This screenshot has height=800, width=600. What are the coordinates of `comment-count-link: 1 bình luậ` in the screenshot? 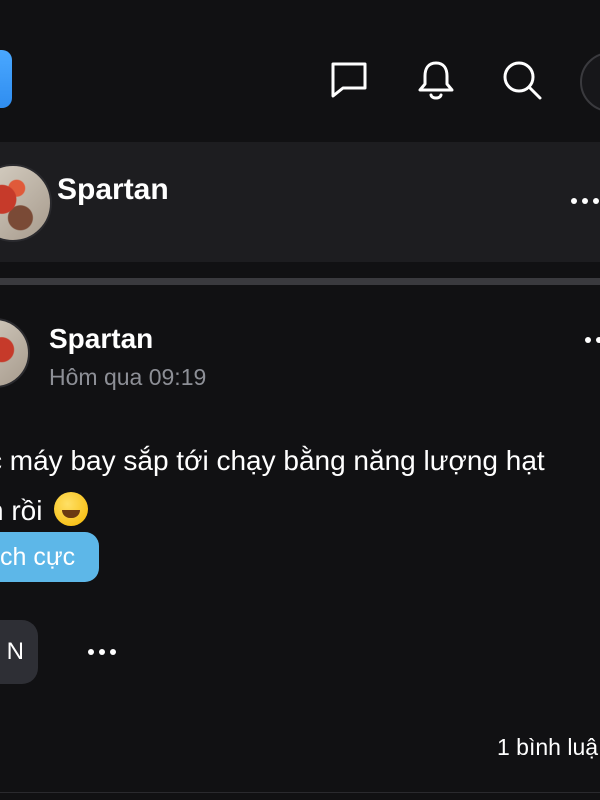 It's located at (547, 747).